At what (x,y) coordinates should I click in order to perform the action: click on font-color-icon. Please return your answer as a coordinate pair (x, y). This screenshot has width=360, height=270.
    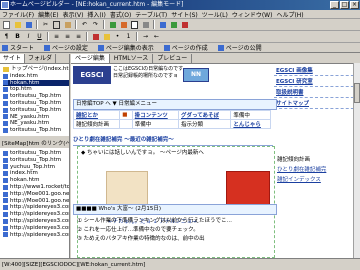
    Looking at the image, I should click on (95, 36).